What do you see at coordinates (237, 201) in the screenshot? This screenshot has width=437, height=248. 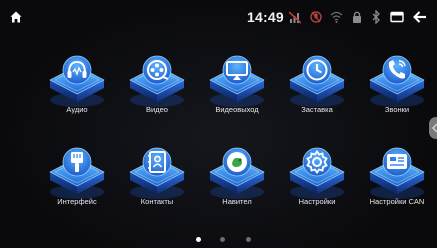 I see `app-label: Навител` at bounding box center [237, 201].